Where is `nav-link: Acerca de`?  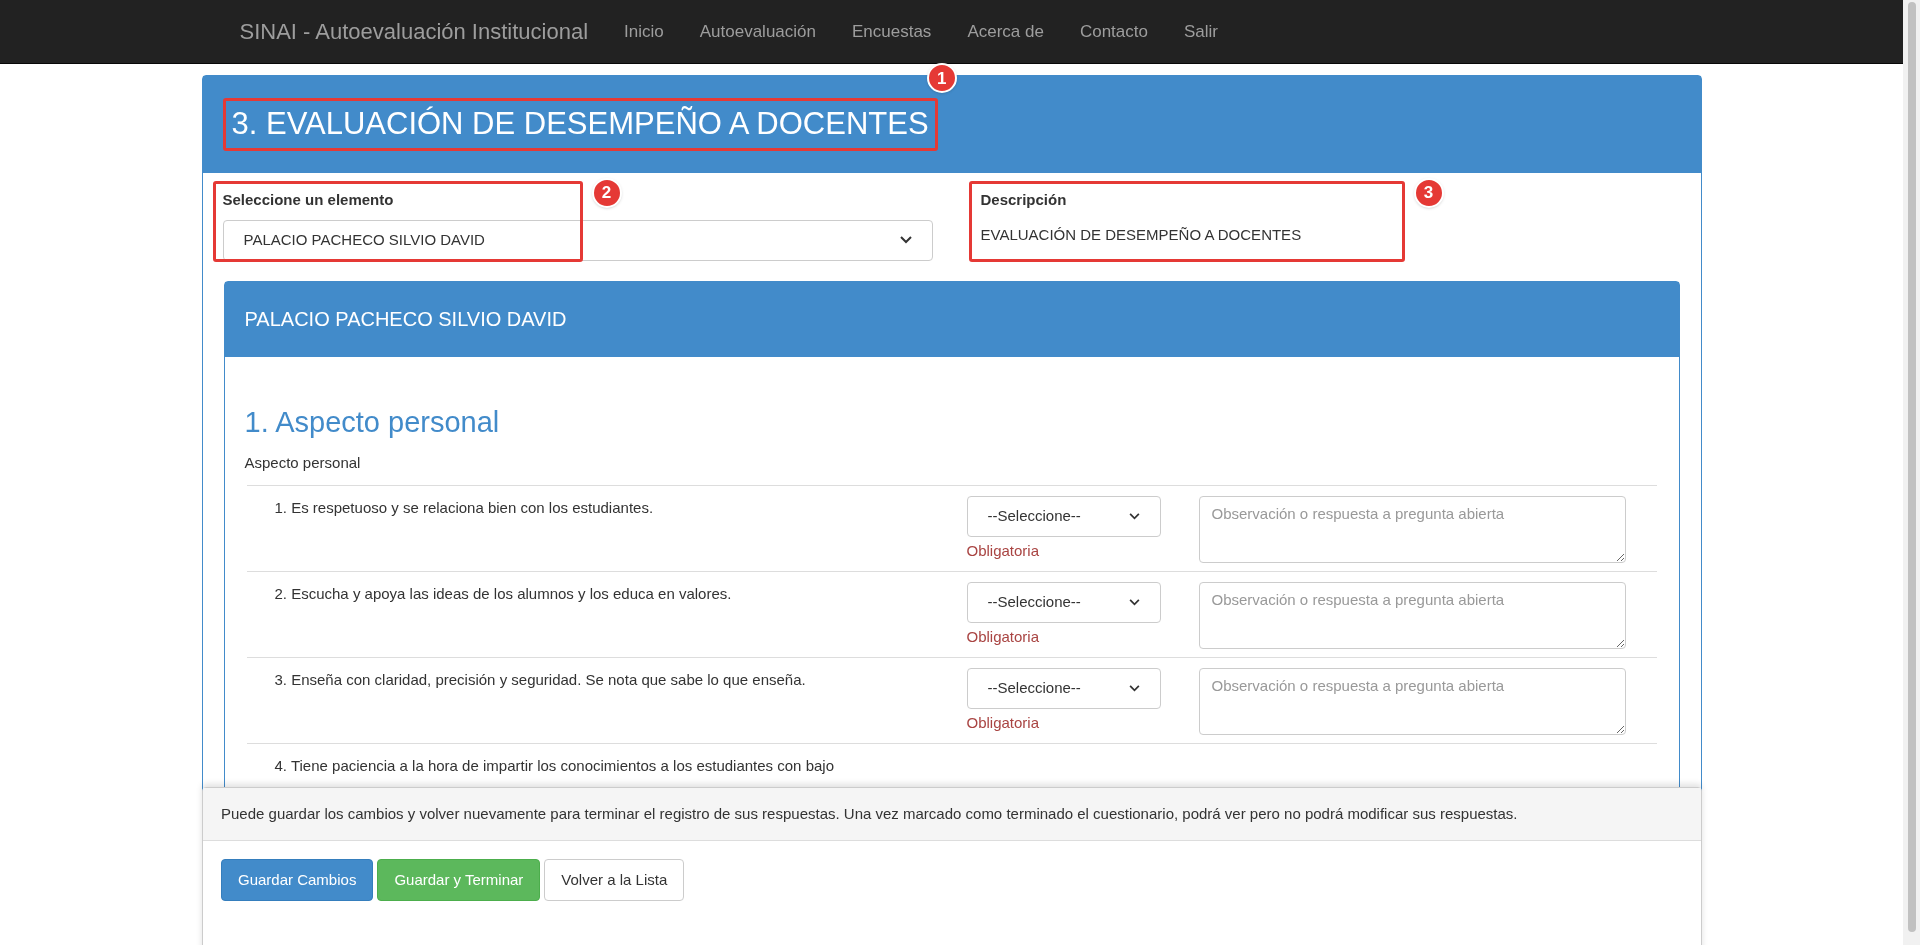 nav-link: Acerca de is located at coordinates (1005, 31).